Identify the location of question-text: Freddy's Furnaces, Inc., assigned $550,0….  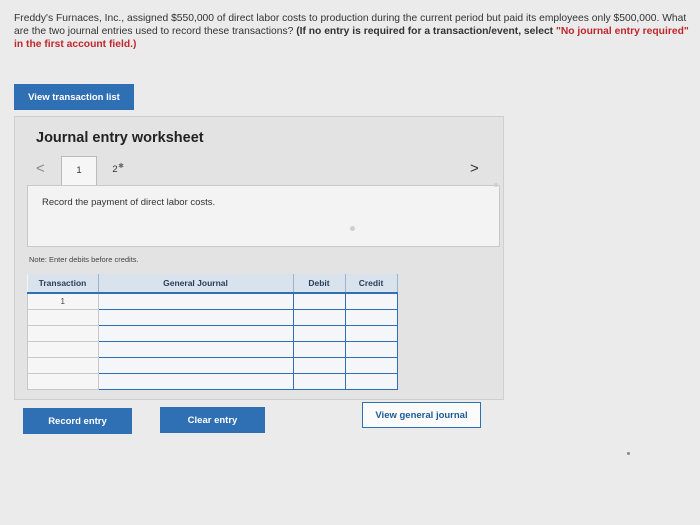
(352, 31).